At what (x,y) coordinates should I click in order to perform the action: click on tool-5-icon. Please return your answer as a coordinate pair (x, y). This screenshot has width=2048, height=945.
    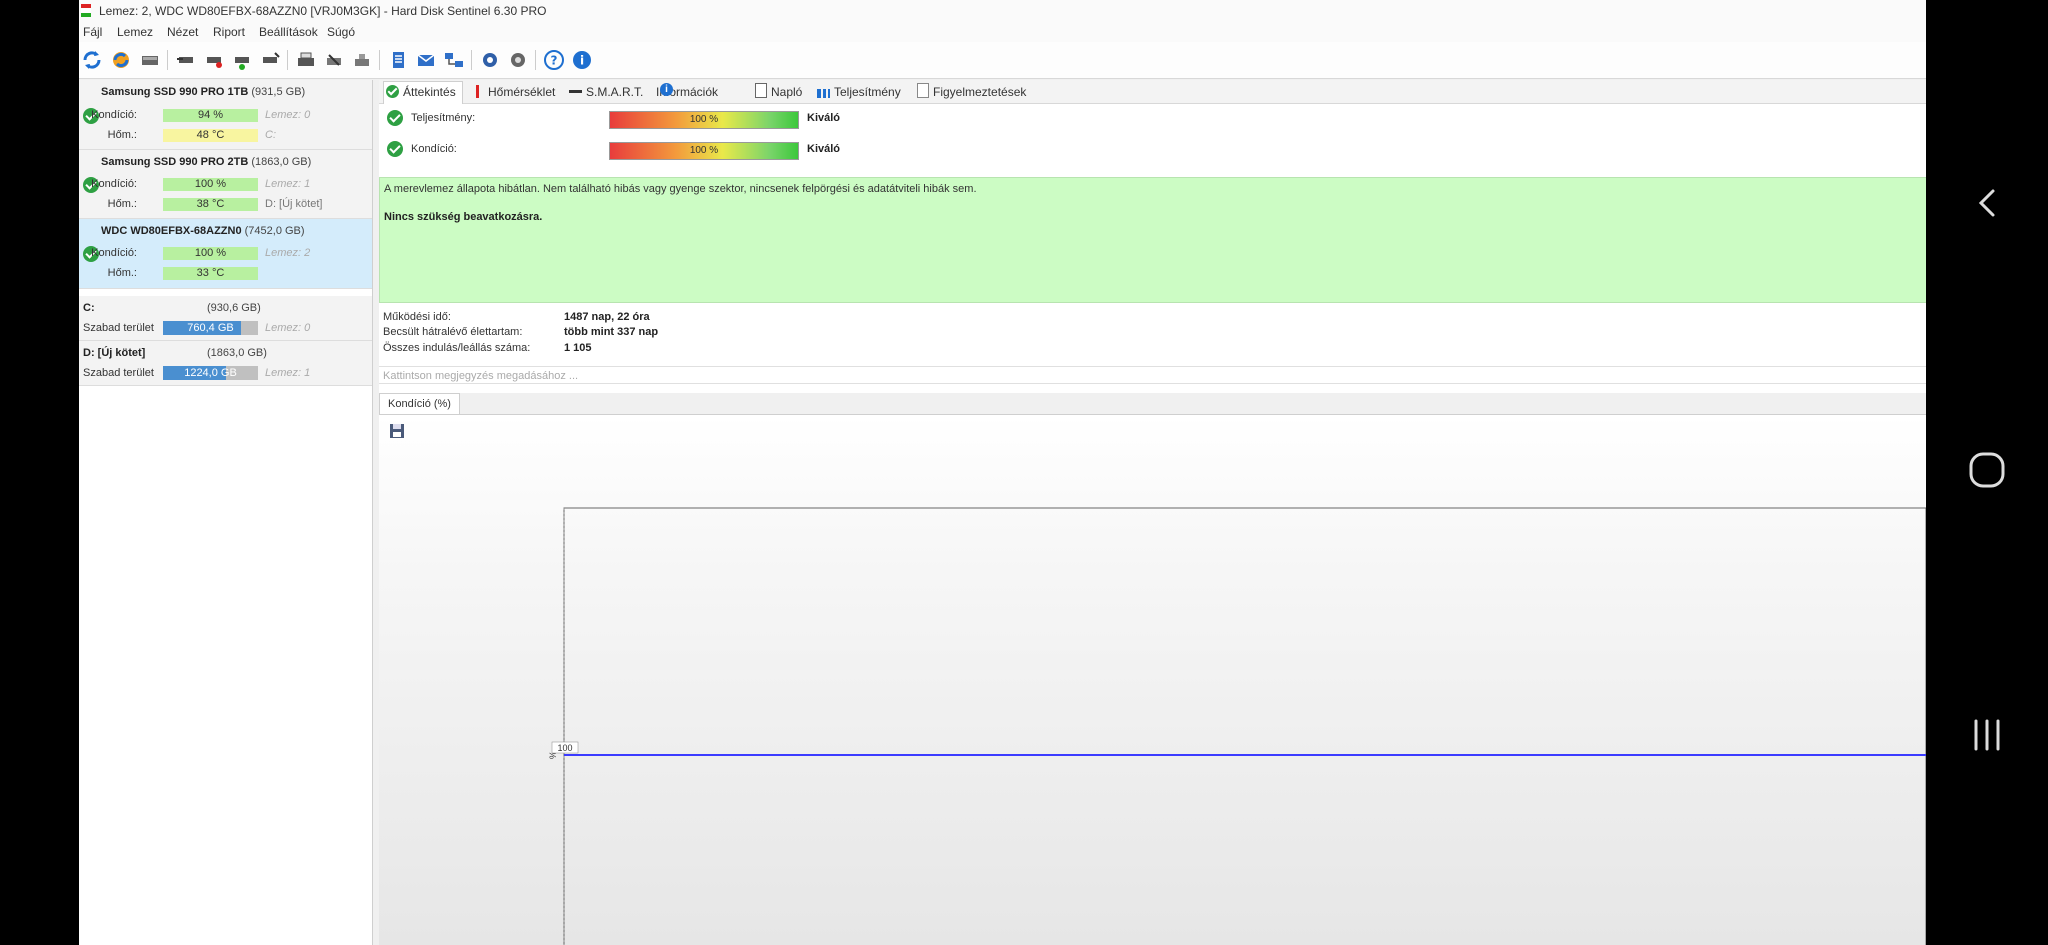
    Looking at the image, I should click on (334, 60).